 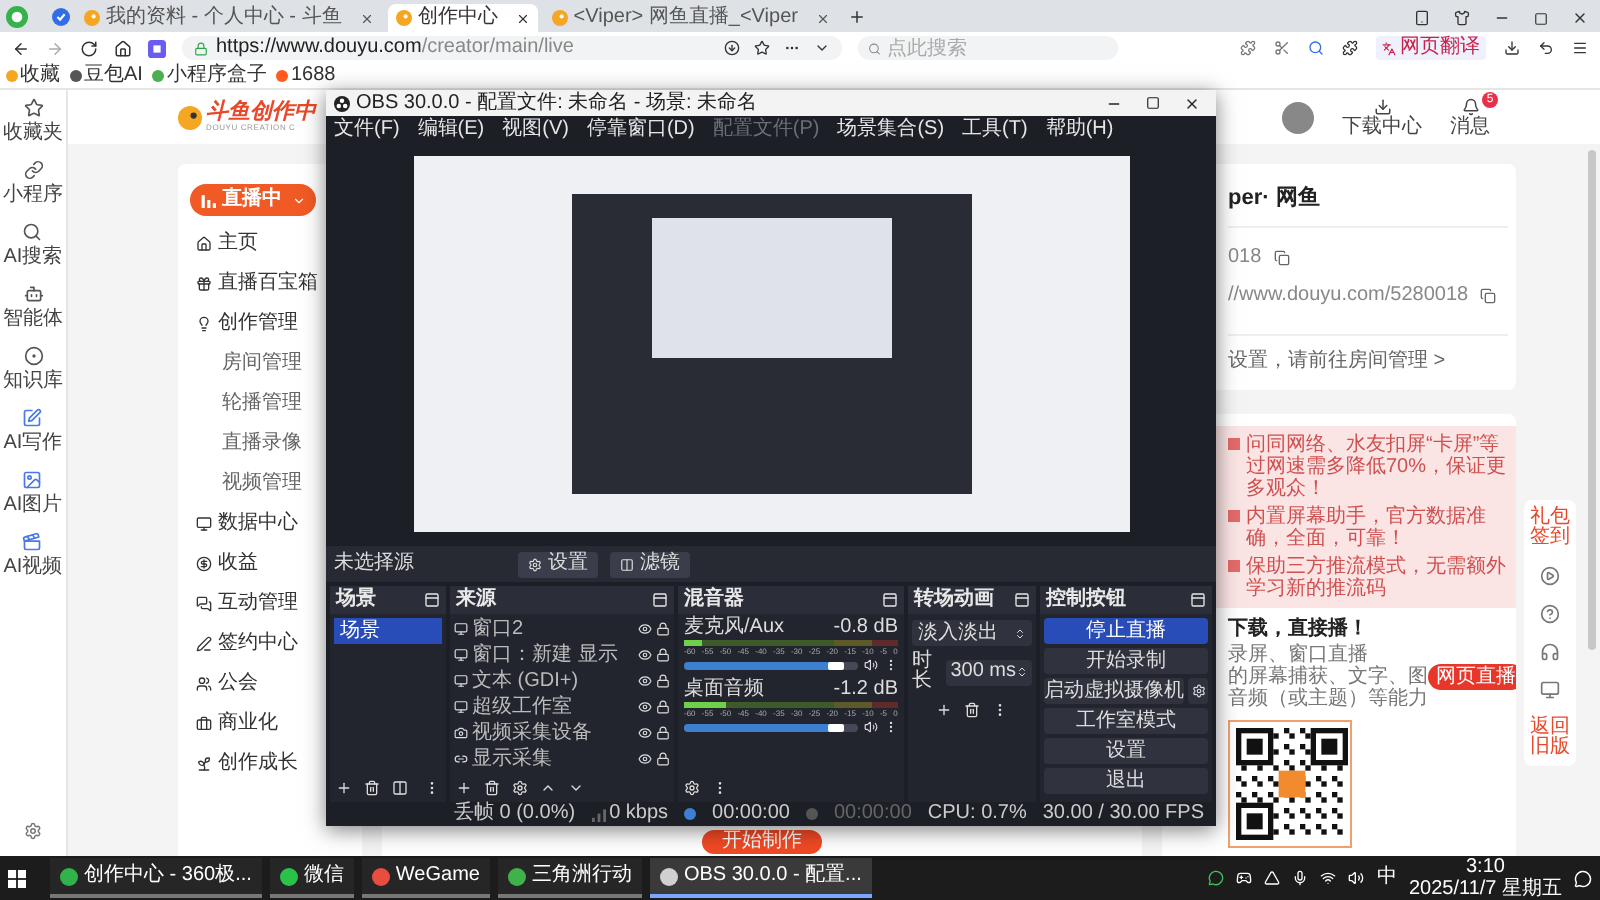 What do you see at coordinates (640, 129) in the screenshot?
I see `menu-item: 停靠窗口(D)` at bounding box center [640, 129].